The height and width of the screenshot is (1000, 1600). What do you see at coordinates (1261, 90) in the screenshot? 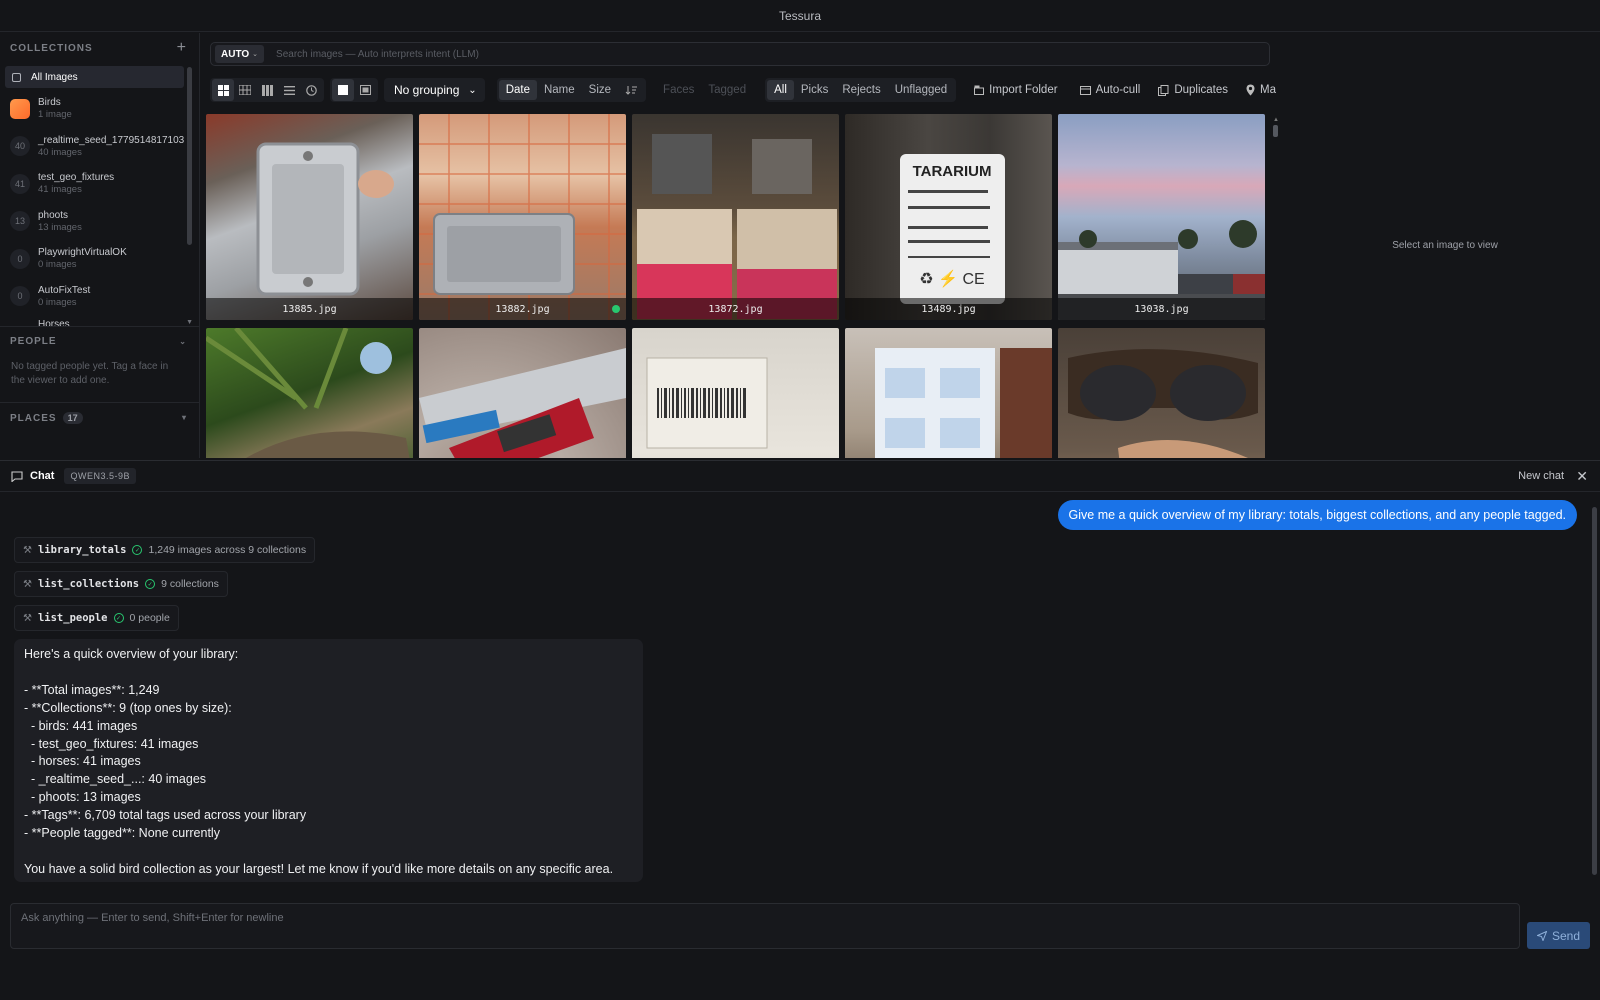
I see `map-button: Ma` at bounding box center [1261, 90].